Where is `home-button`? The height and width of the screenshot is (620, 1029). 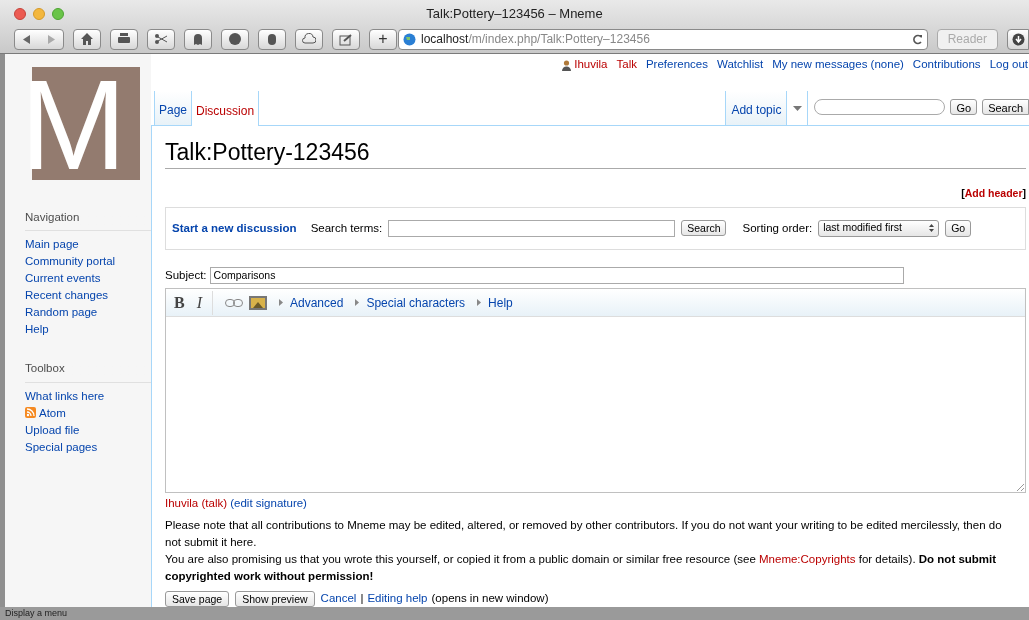
home-button is located at coordinates (87, 39).